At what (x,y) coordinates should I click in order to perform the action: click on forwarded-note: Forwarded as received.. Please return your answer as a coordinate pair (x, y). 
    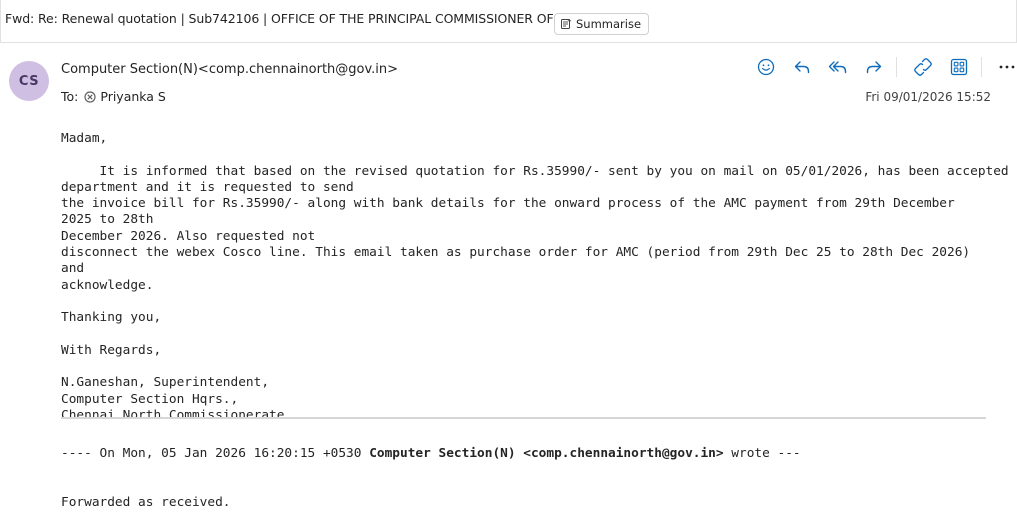
    Looking at the image, I should click on (146, 502).